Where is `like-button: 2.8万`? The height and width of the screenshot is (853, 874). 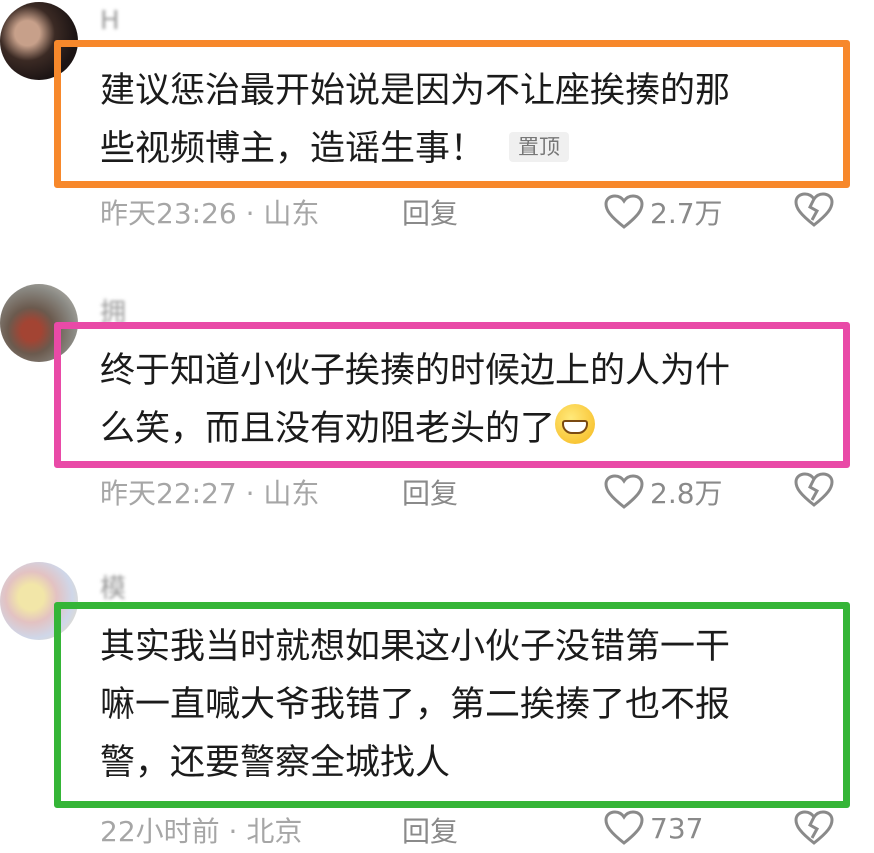
like-button: 2.8万 is located at coordinates (663, 492).